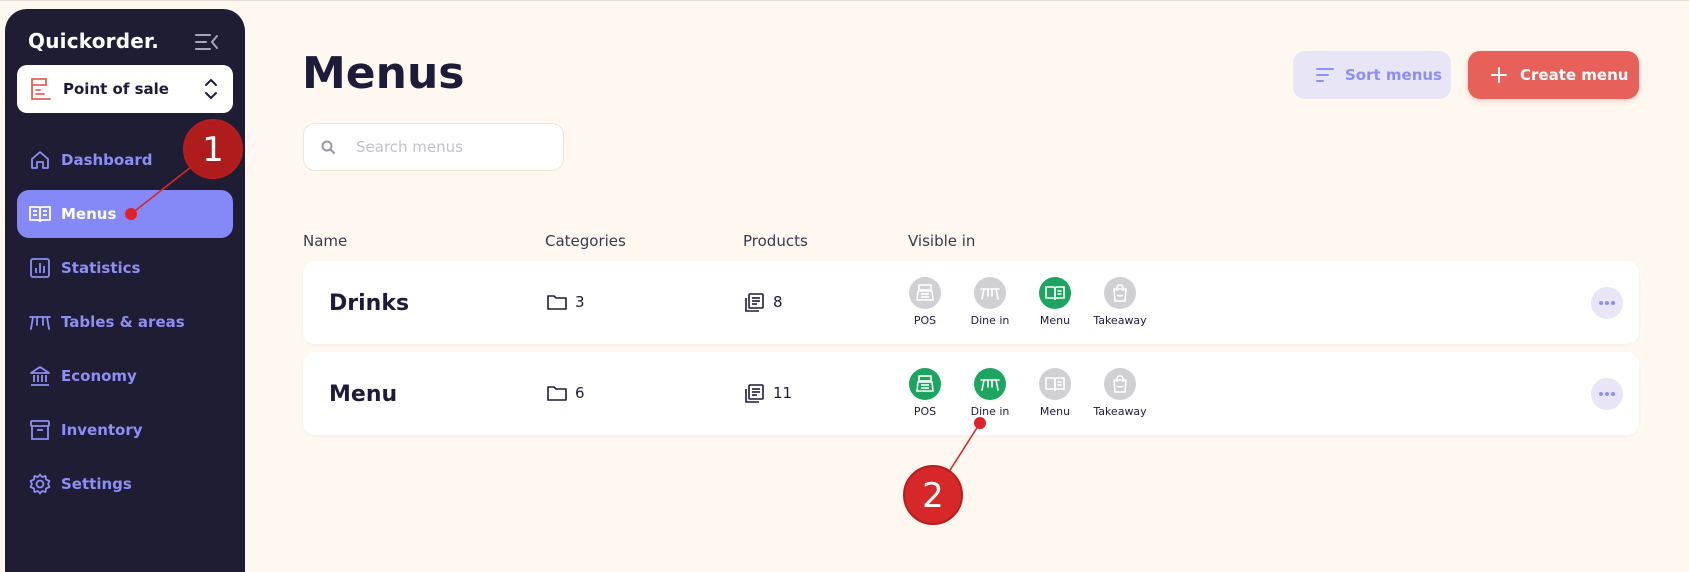 This screenshot has width=1689, height=572. What do you see at coordinates (207, 42) in the screenshot?
I see `collapse-sidebar-icon` at bounding box center [207, 42].